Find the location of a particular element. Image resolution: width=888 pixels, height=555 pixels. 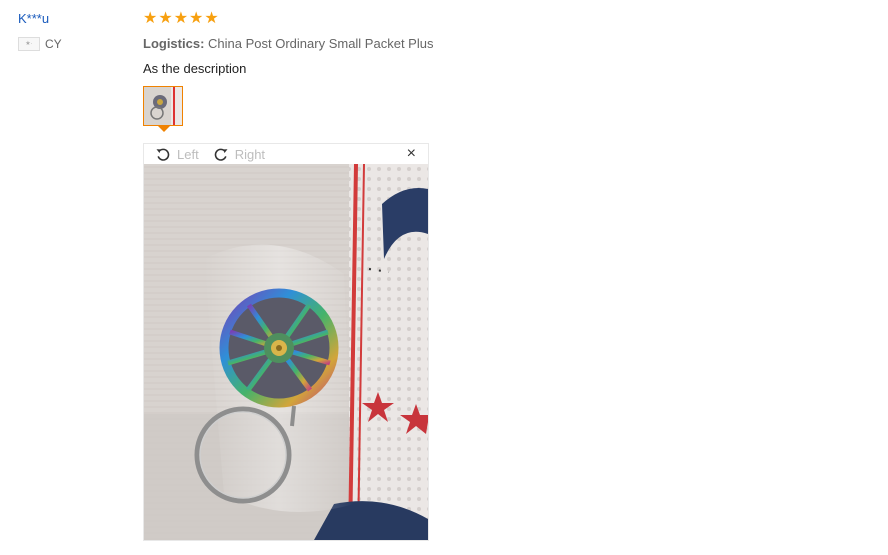

review-text: As the description is located at coordinates (195, 68).